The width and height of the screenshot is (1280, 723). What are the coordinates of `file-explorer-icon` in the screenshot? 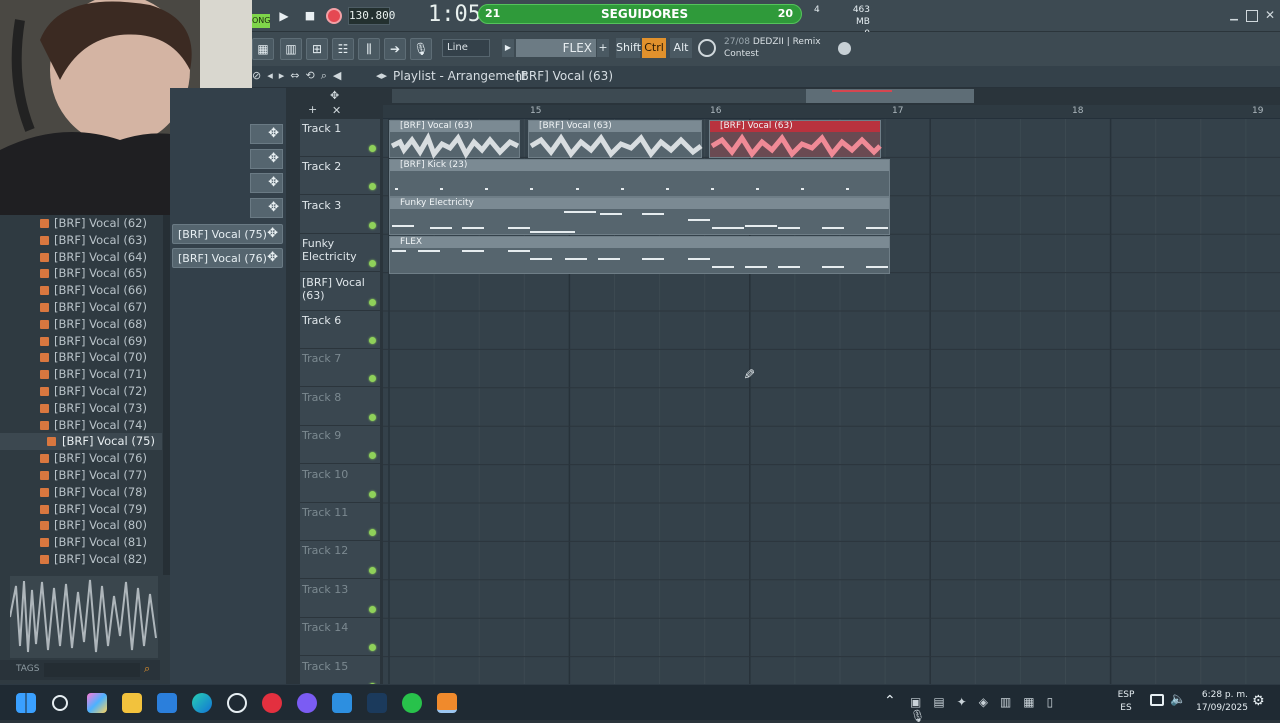 It's located at (132, 703).